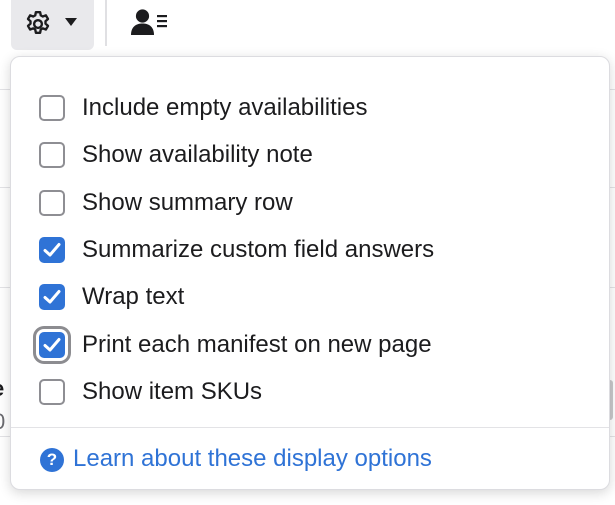 This screenshot has width=615, height=505. I want to click on menu-divider, so click(310, 427).